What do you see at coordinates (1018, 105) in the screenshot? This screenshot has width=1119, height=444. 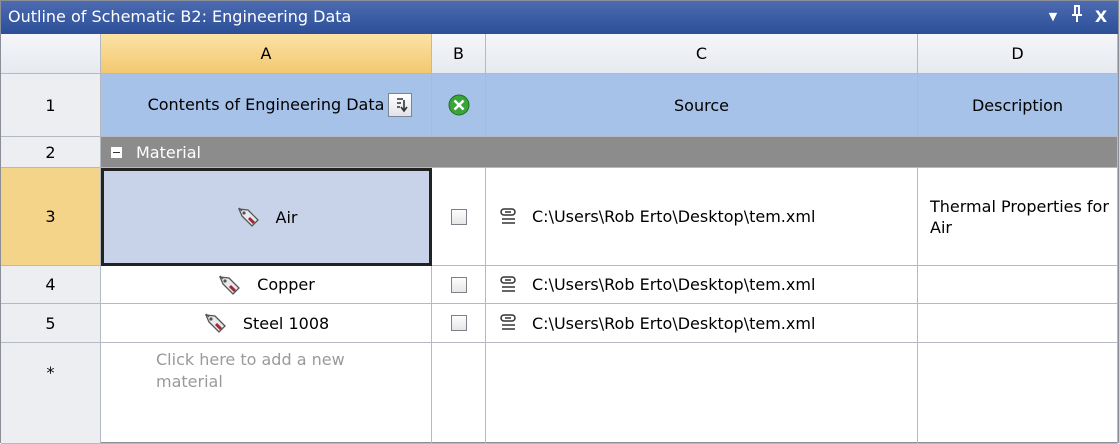 I see `description-header-cell: Description` at bounding box center [1018, 105].